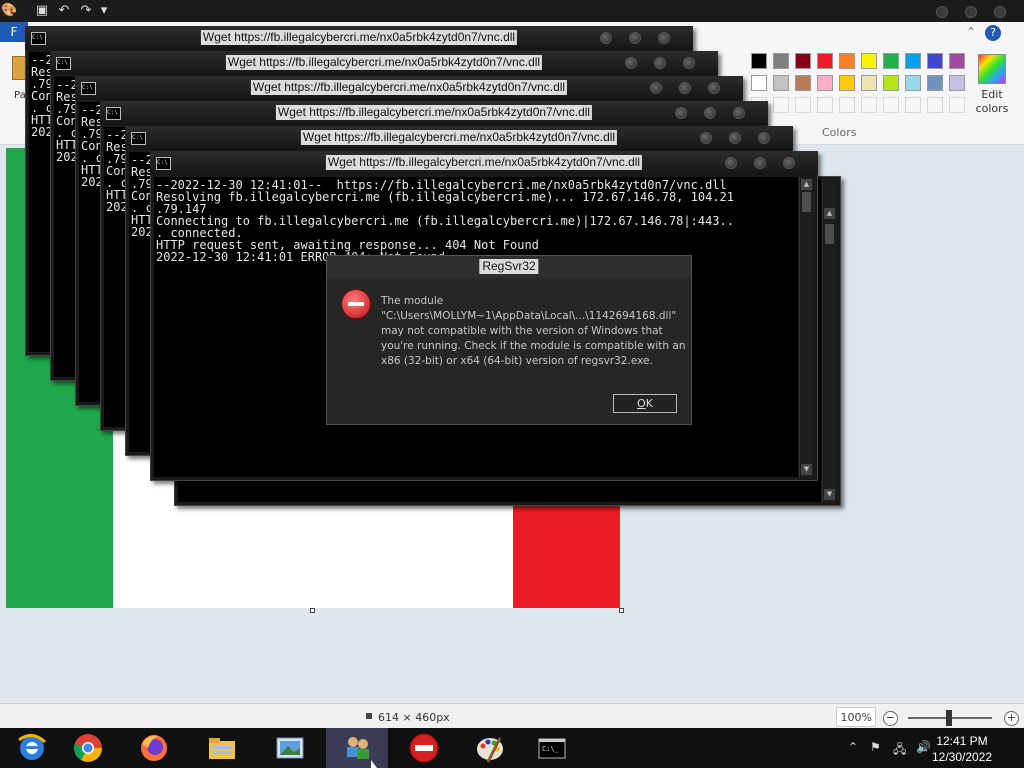  Describe the element at coordinates (962, 749) in the screenshot. I see `system-clock: 12:41 PM 12/30/2022` at that location.